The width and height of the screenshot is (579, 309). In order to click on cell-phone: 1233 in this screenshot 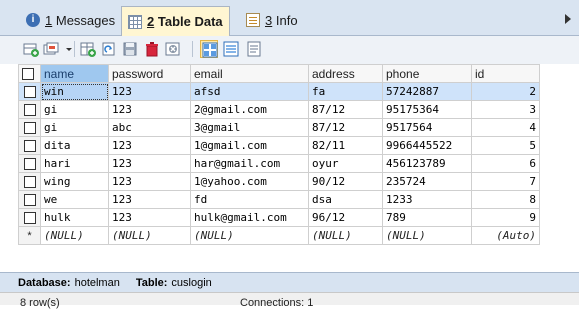, I will do `click(427, 199)`.